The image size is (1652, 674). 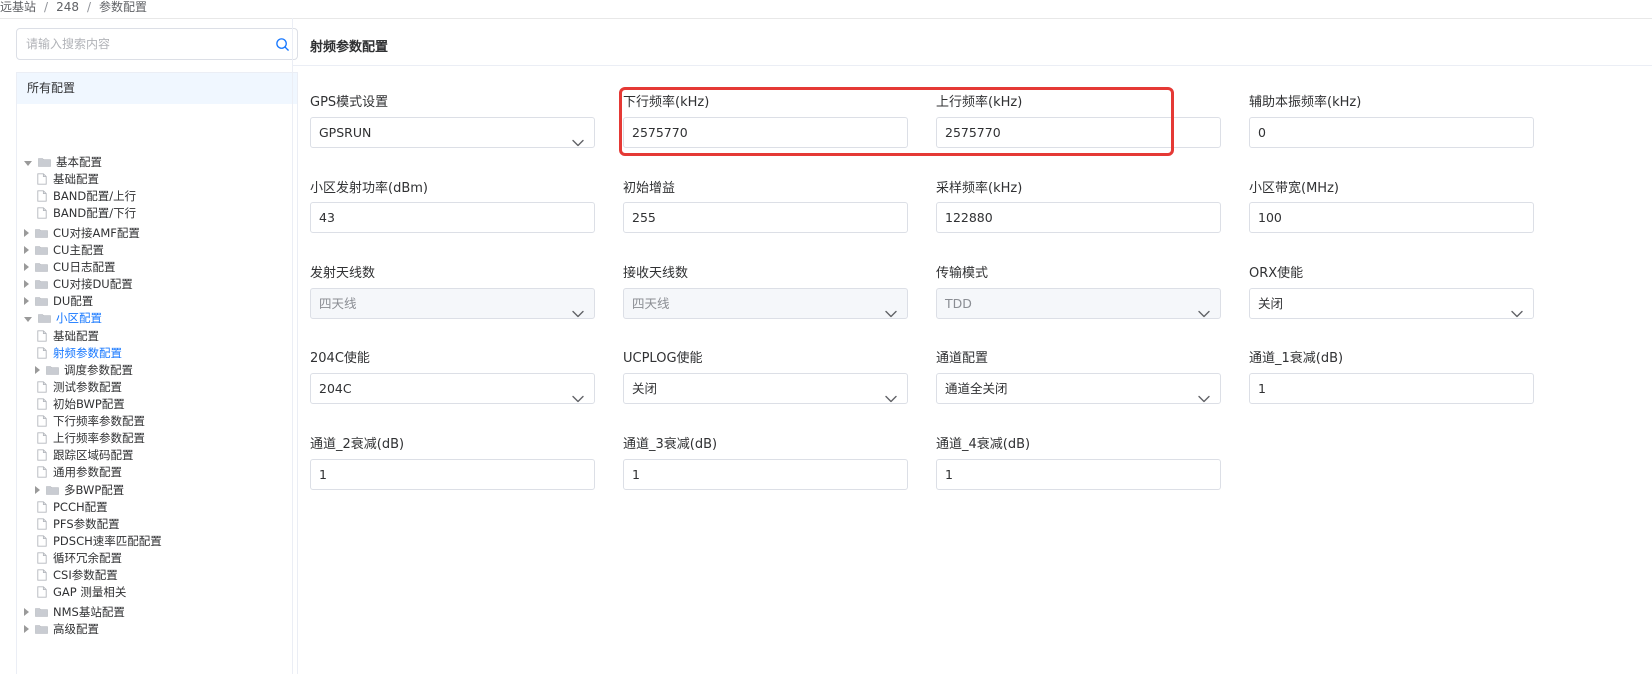 What do you see at coordinates (343, 273) in the screenshot?
I see `field-label: 发射天线数` at bounding box center [343, 273].